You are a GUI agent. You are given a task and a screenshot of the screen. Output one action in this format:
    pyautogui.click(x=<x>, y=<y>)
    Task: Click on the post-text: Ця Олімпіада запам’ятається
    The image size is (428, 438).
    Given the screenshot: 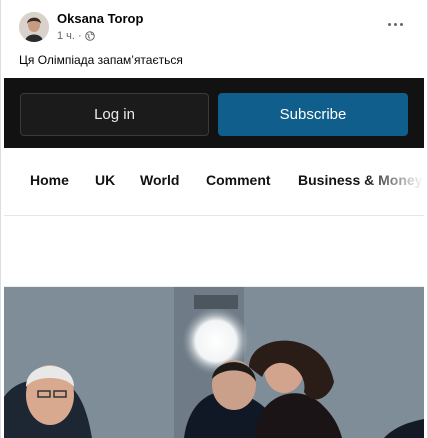 What is the action you would take?
    pyautogui.click(x=101, y=60)
    